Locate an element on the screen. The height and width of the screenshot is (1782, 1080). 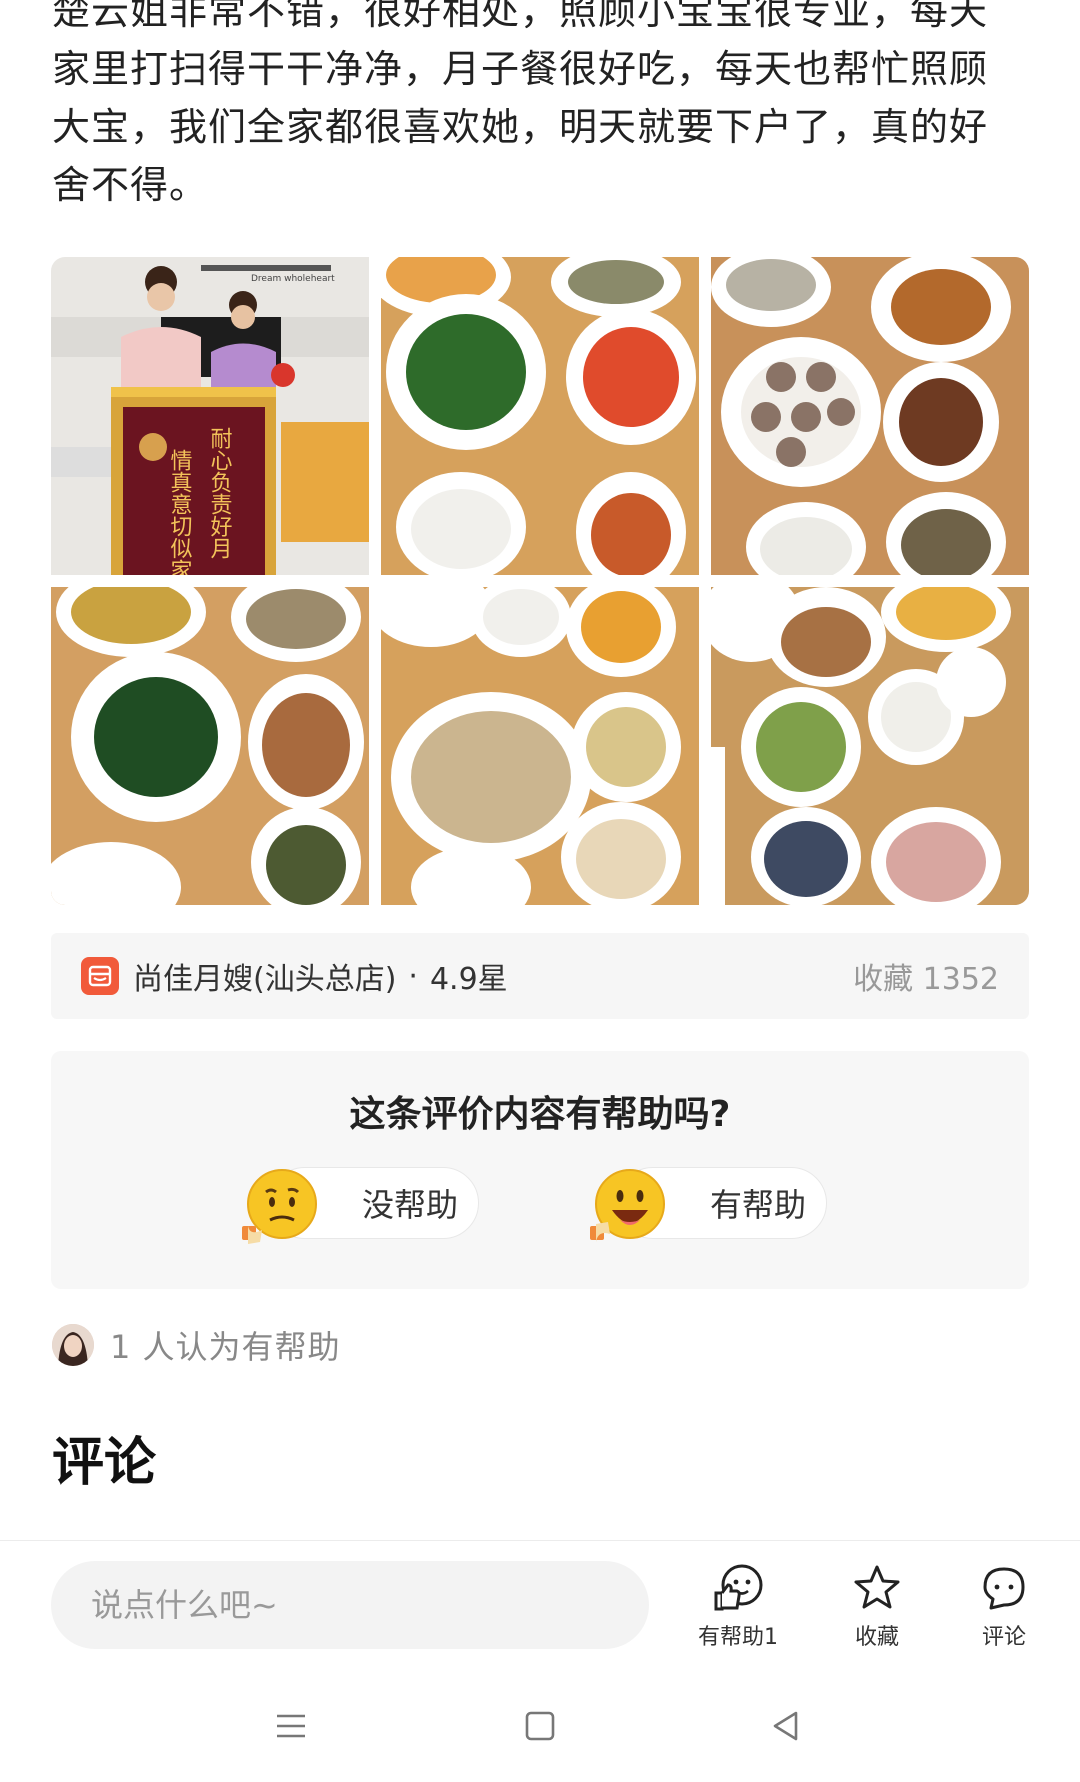
confused-face-icon is located at coordinates (279, 1206).